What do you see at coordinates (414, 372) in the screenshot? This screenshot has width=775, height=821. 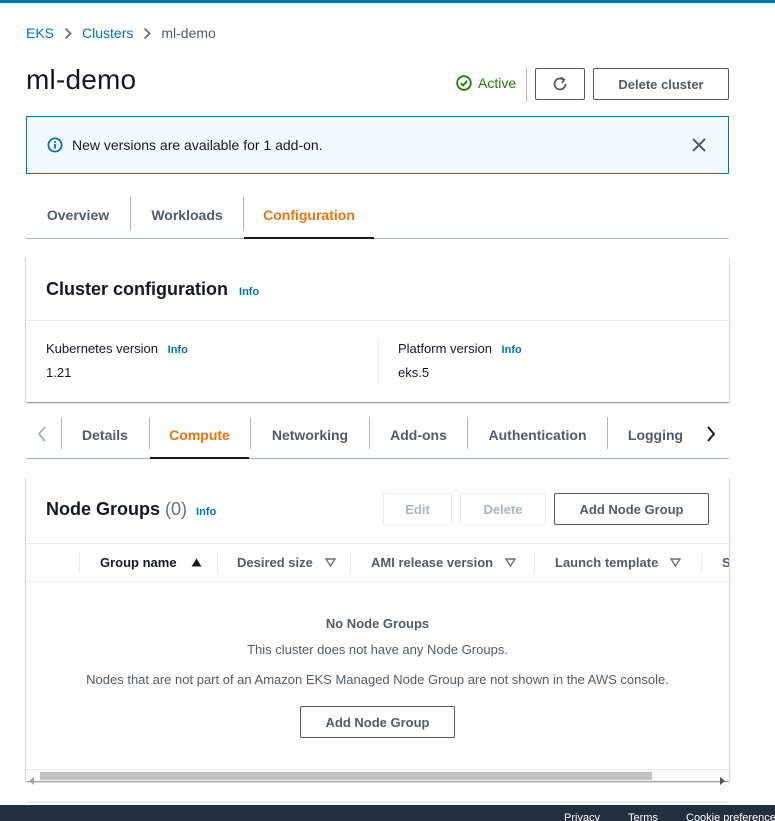 I see `platform-version-value: eks.5` at bounding box center [414, 372].